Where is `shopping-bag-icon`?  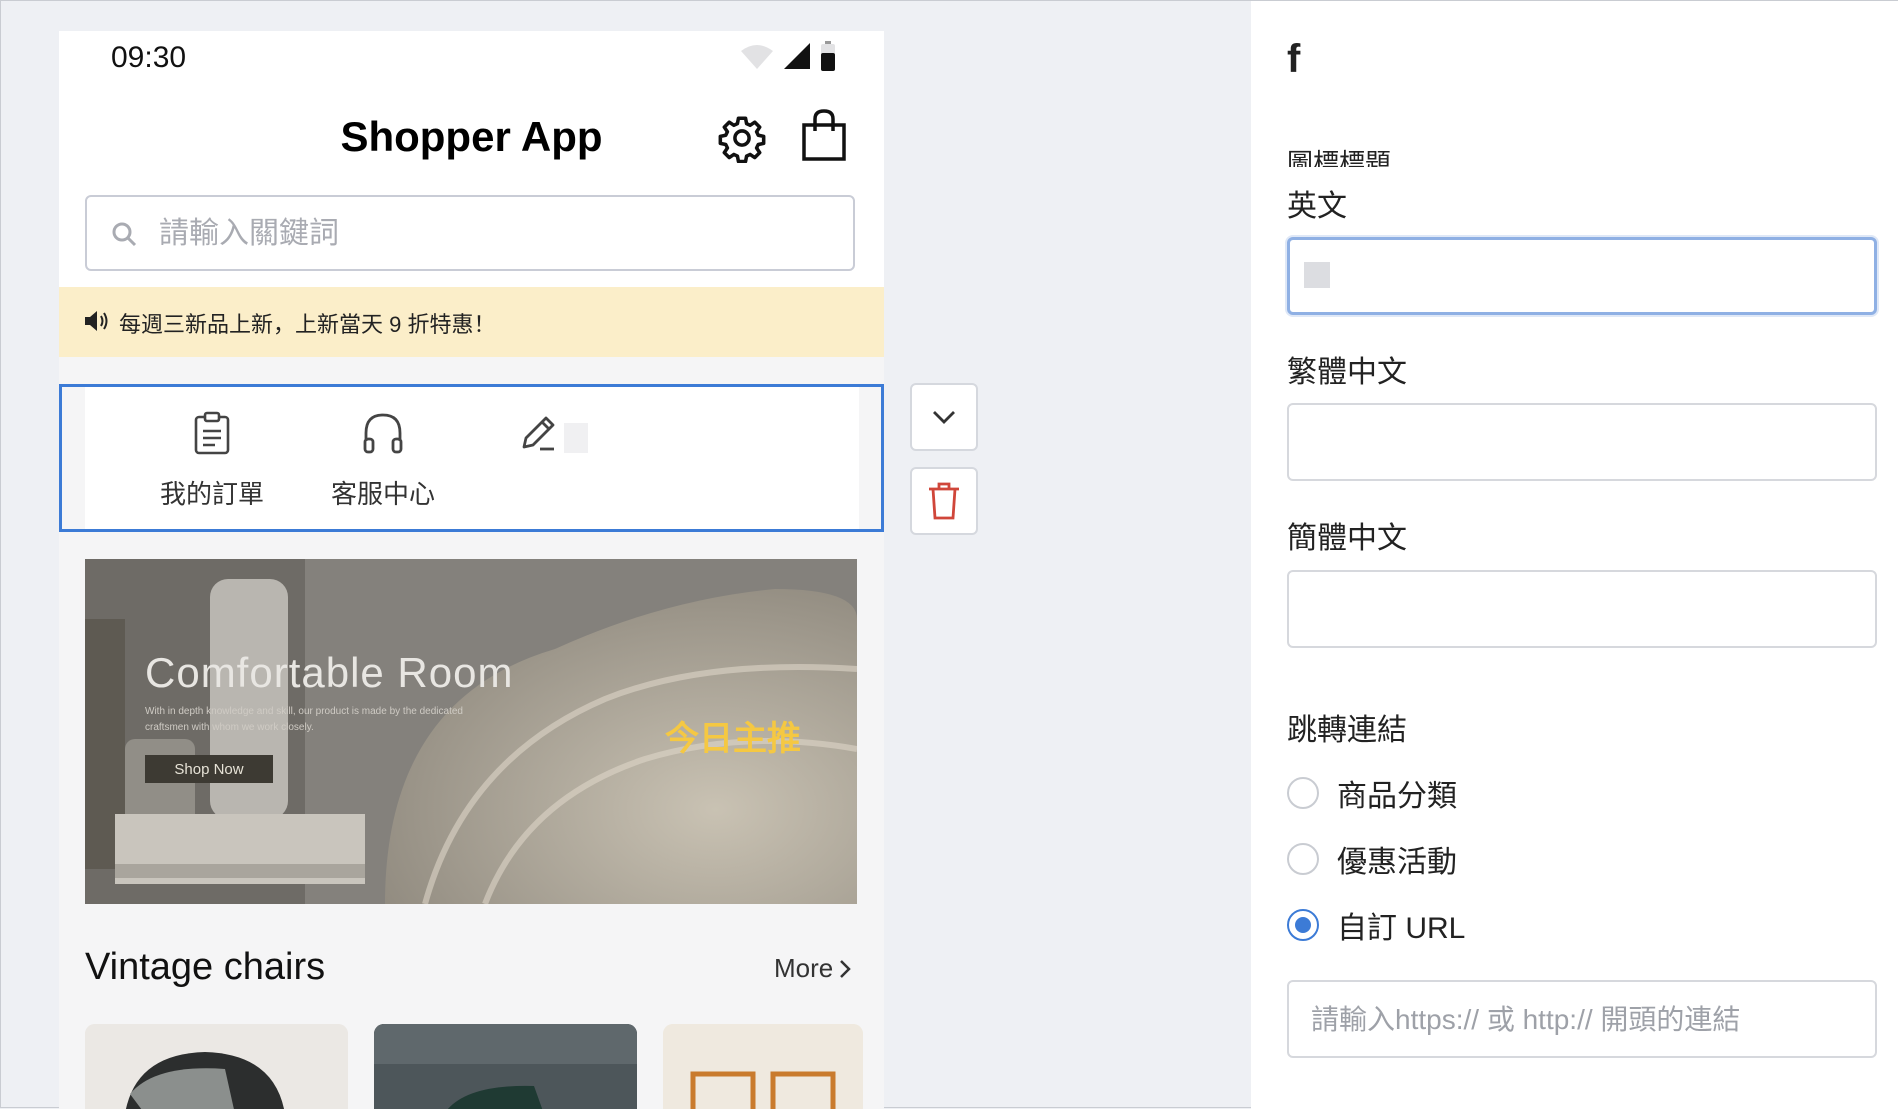 shopping-bag-icon is located at coordinates (824, 135).